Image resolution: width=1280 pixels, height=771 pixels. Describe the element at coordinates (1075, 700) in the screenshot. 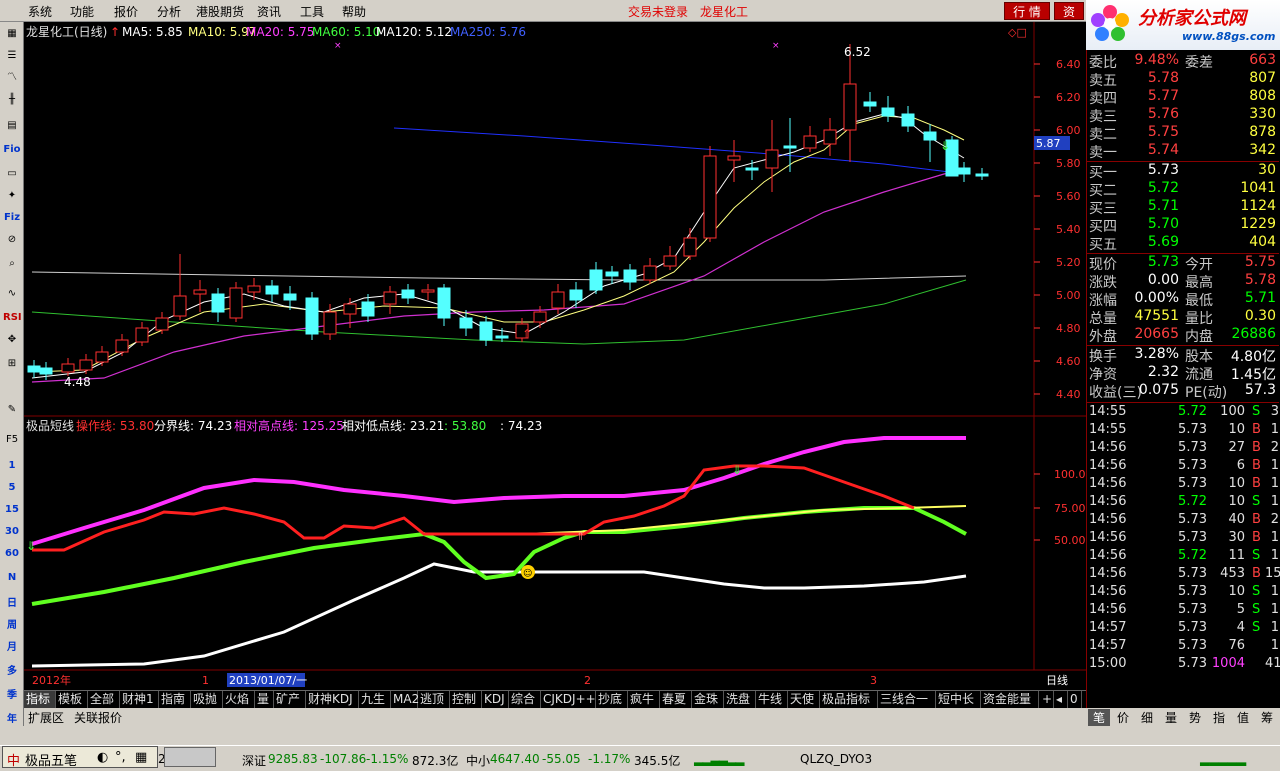

I see `zero-icon: 0` at that location.